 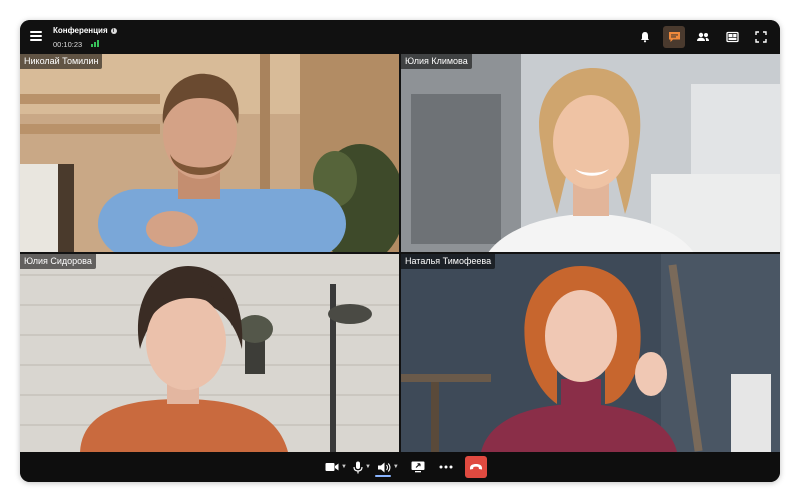 I want to click on bell-icon, so click(x=645, y=37).